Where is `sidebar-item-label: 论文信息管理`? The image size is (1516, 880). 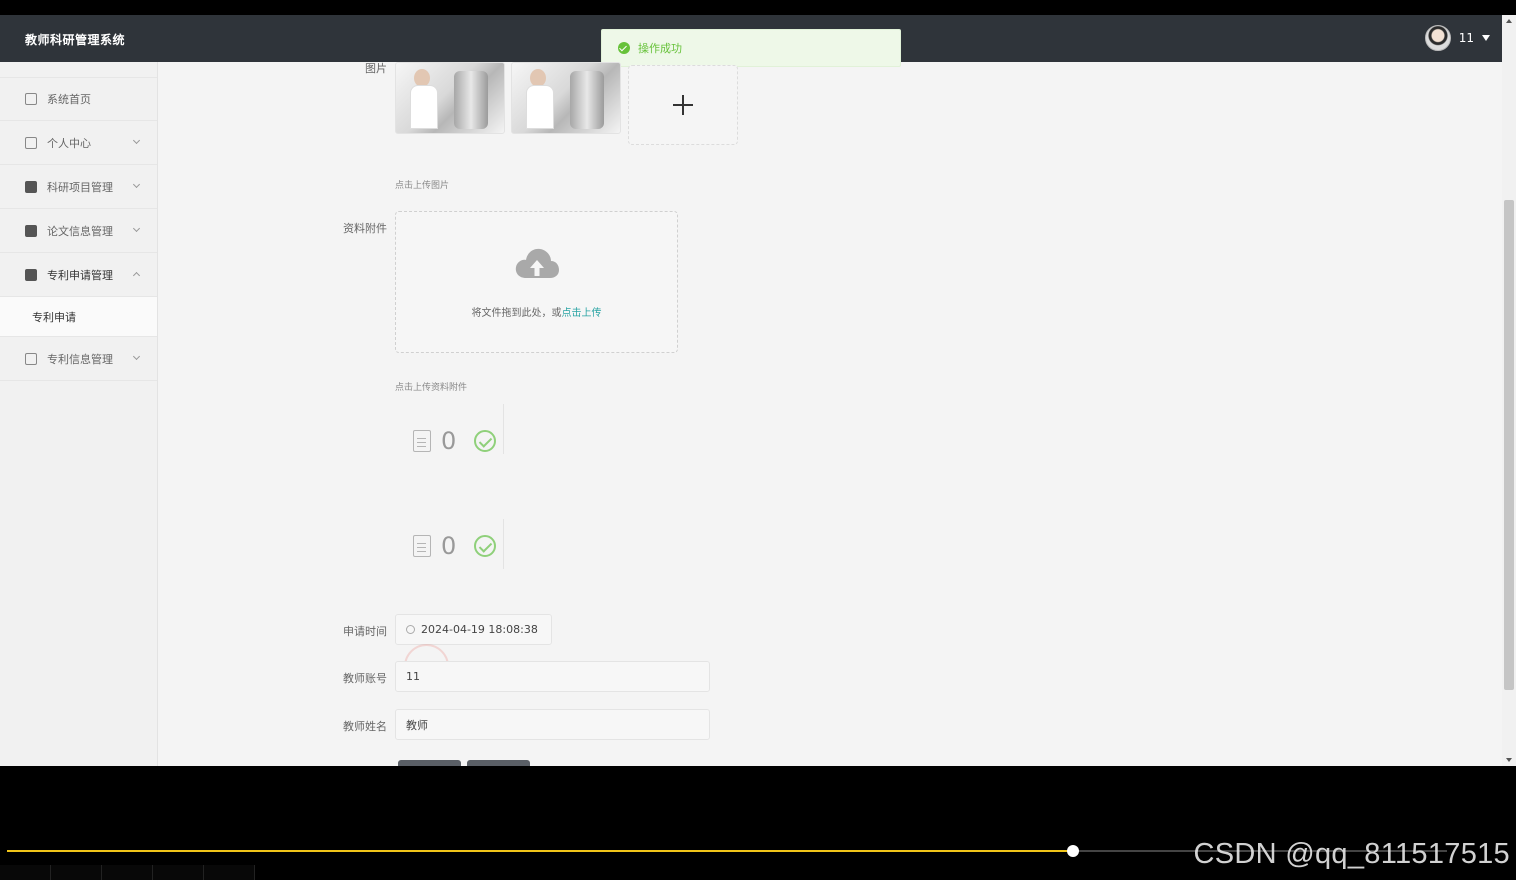 sidebar-item-label: 论文信息管理 is located at coordinates (80, 231).